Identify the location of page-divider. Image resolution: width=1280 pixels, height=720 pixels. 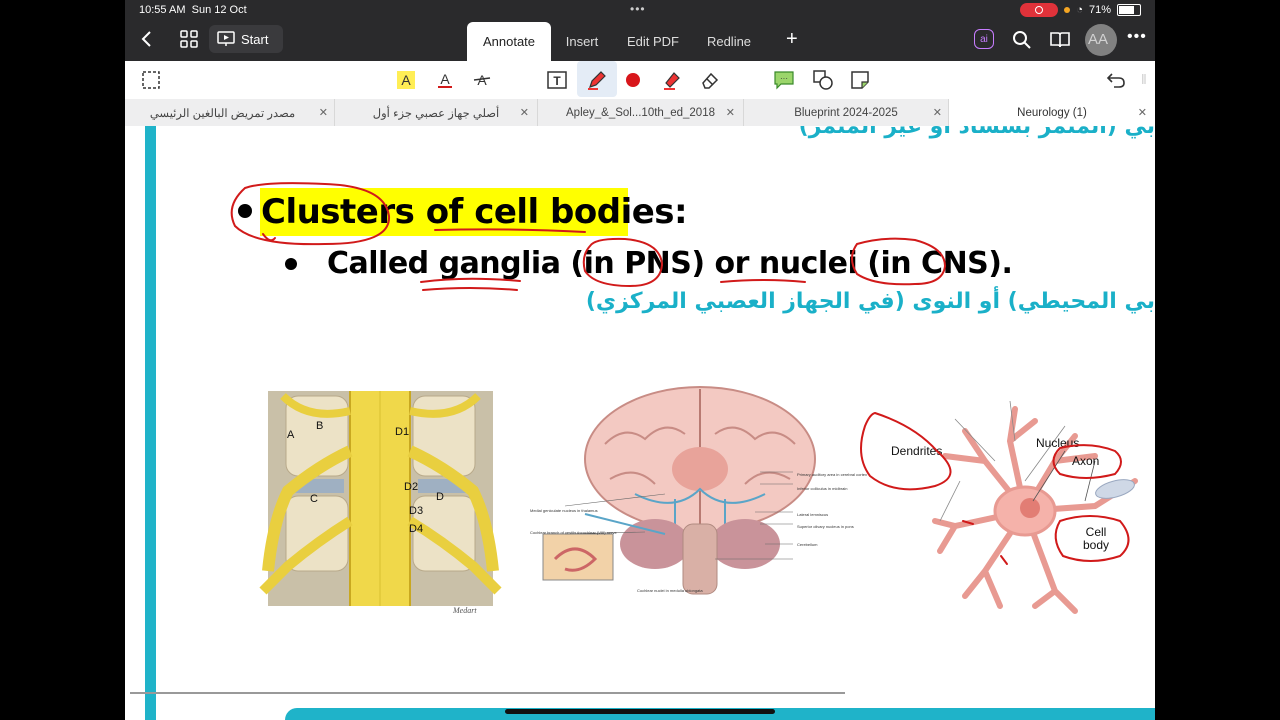
(487, 693).